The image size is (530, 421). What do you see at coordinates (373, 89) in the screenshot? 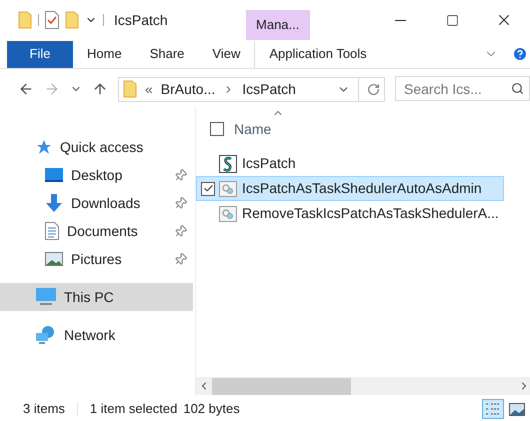
I see `refresh-icon` at bounding box center [373, 89].